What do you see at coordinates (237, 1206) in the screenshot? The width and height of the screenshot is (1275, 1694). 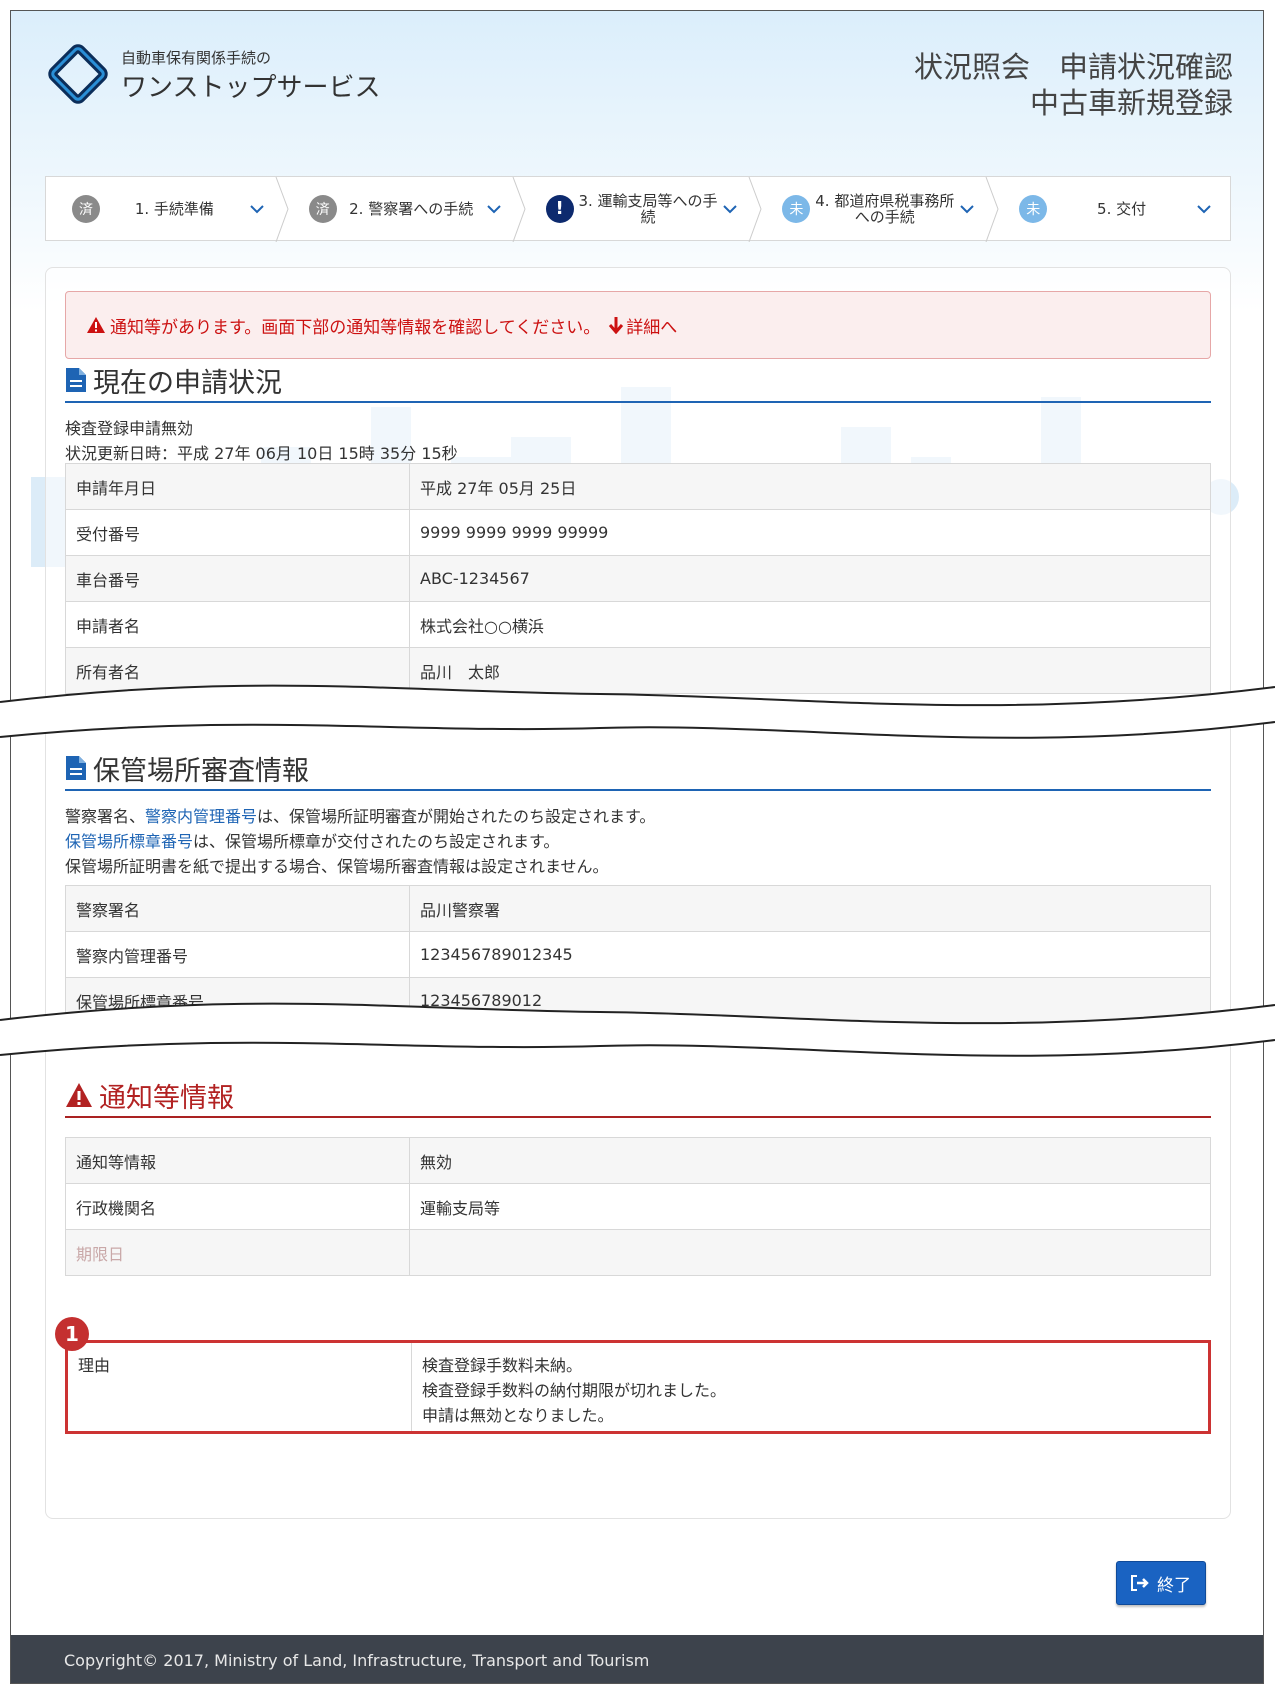 I see `row-key: 行政機関名` at bounding box center [237, 1206].